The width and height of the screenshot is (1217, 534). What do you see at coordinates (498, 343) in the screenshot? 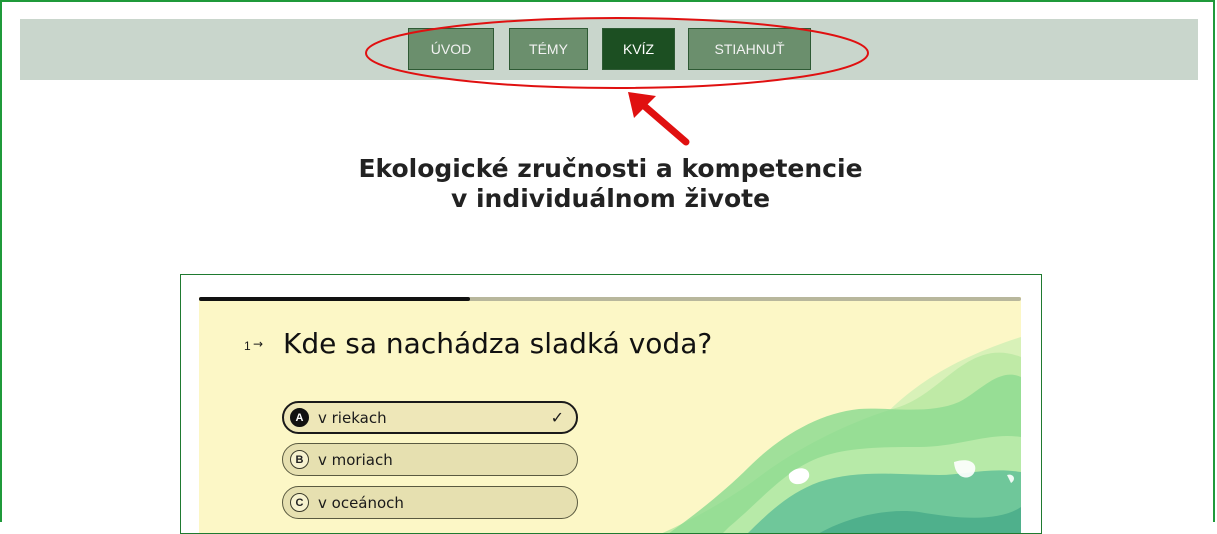
I see `question-text: Kde sa nachádza sladká voda?` at bounding box center [498, 343].